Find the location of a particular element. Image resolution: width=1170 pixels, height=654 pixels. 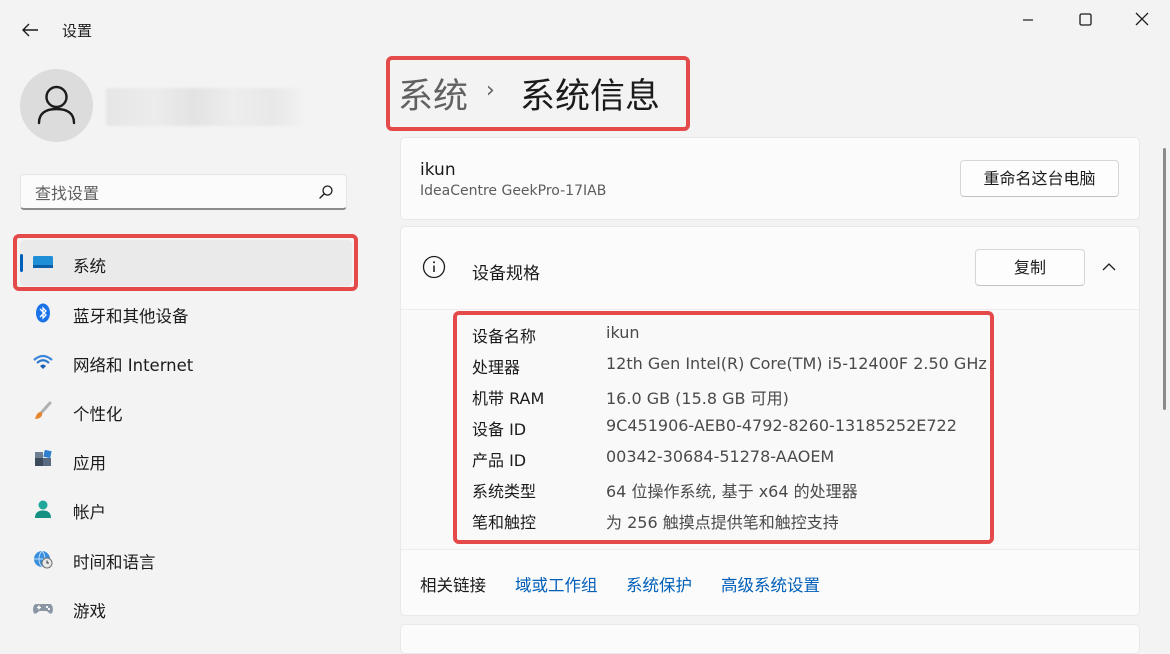

spec-key: 系统类型 is located at coordinates (504, 491).